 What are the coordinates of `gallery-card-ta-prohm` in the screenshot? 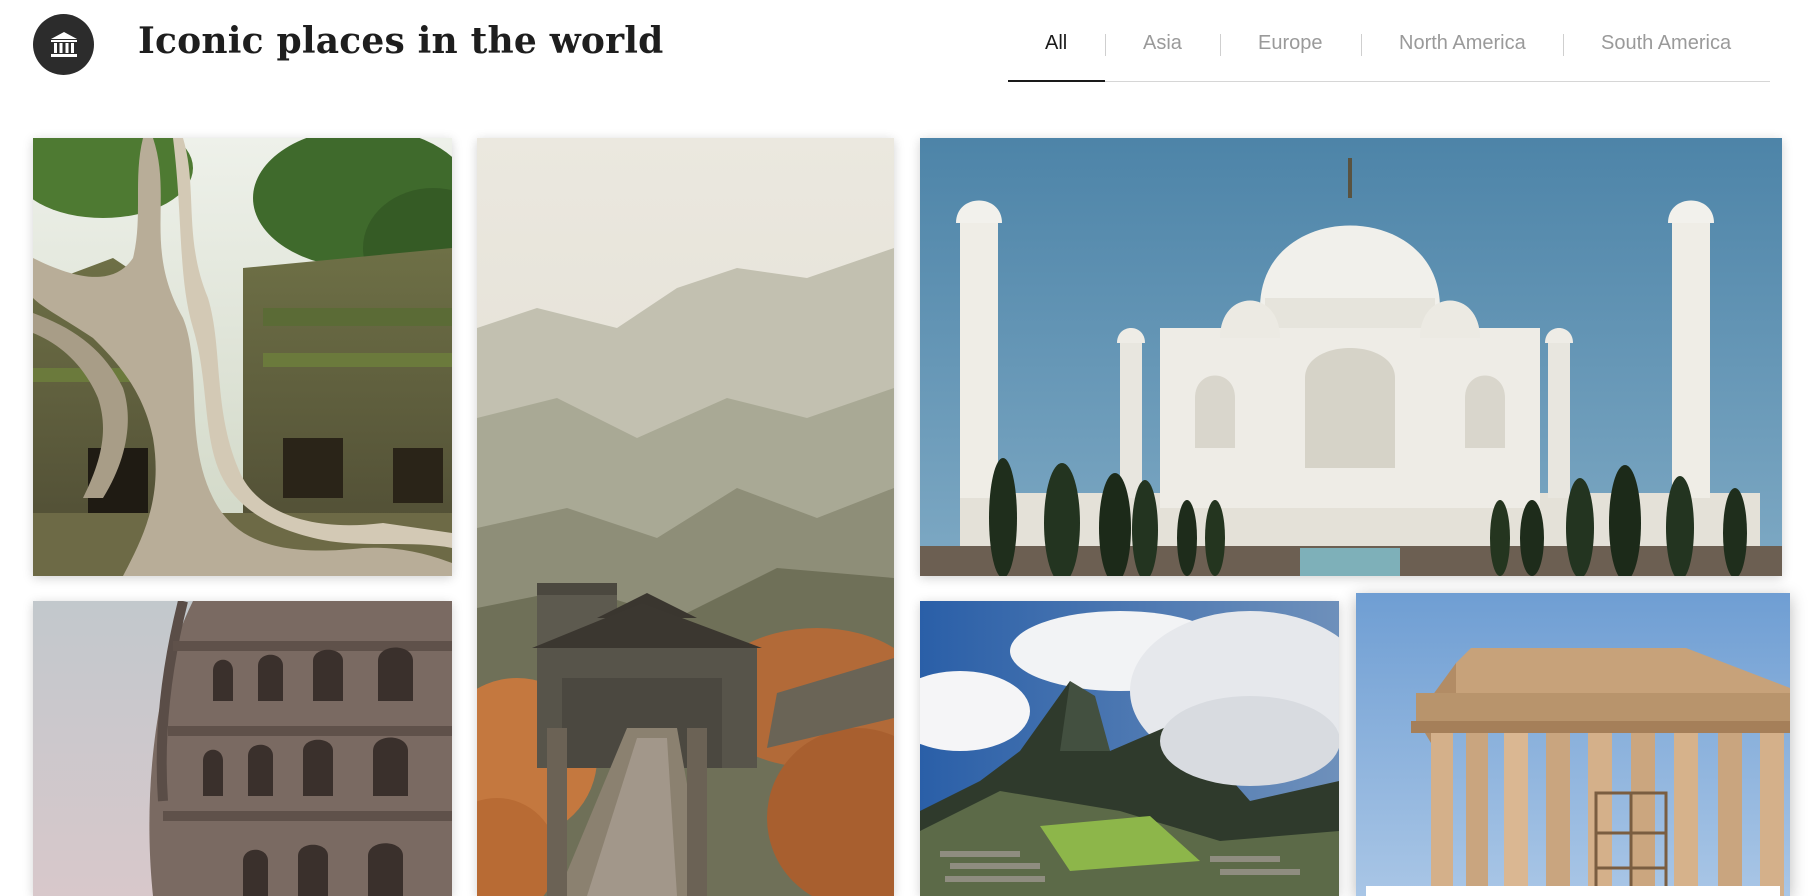 It's located at (242, 357).